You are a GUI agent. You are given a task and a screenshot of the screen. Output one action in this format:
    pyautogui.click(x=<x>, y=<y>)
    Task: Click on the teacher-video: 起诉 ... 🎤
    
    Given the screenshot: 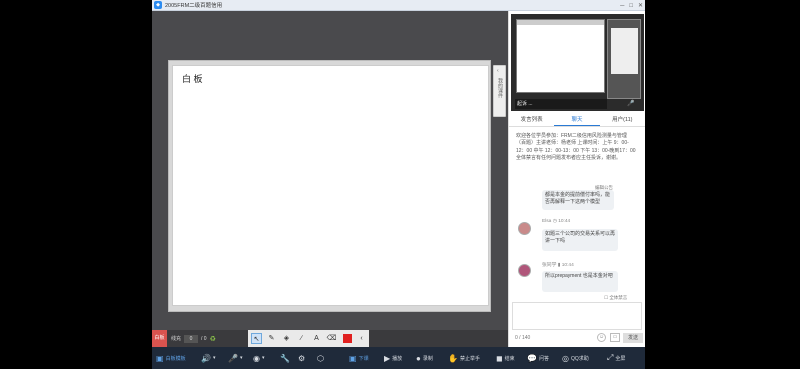 What is the action you would take?
    pyautogui.click(x=577, y=62)
    